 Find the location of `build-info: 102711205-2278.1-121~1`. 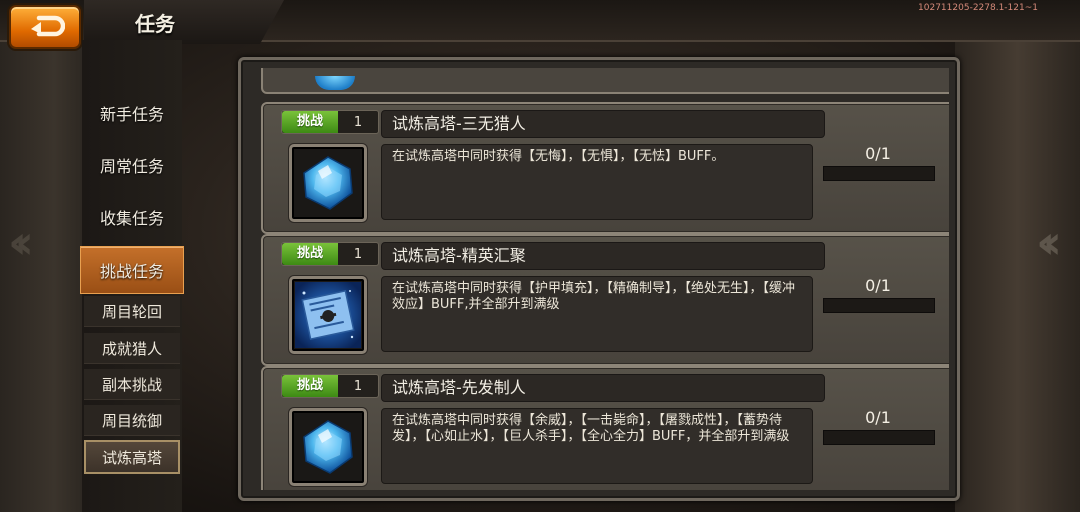

build-info: 102711205-2278.1-121~1 is located at coordinates (978, 8).